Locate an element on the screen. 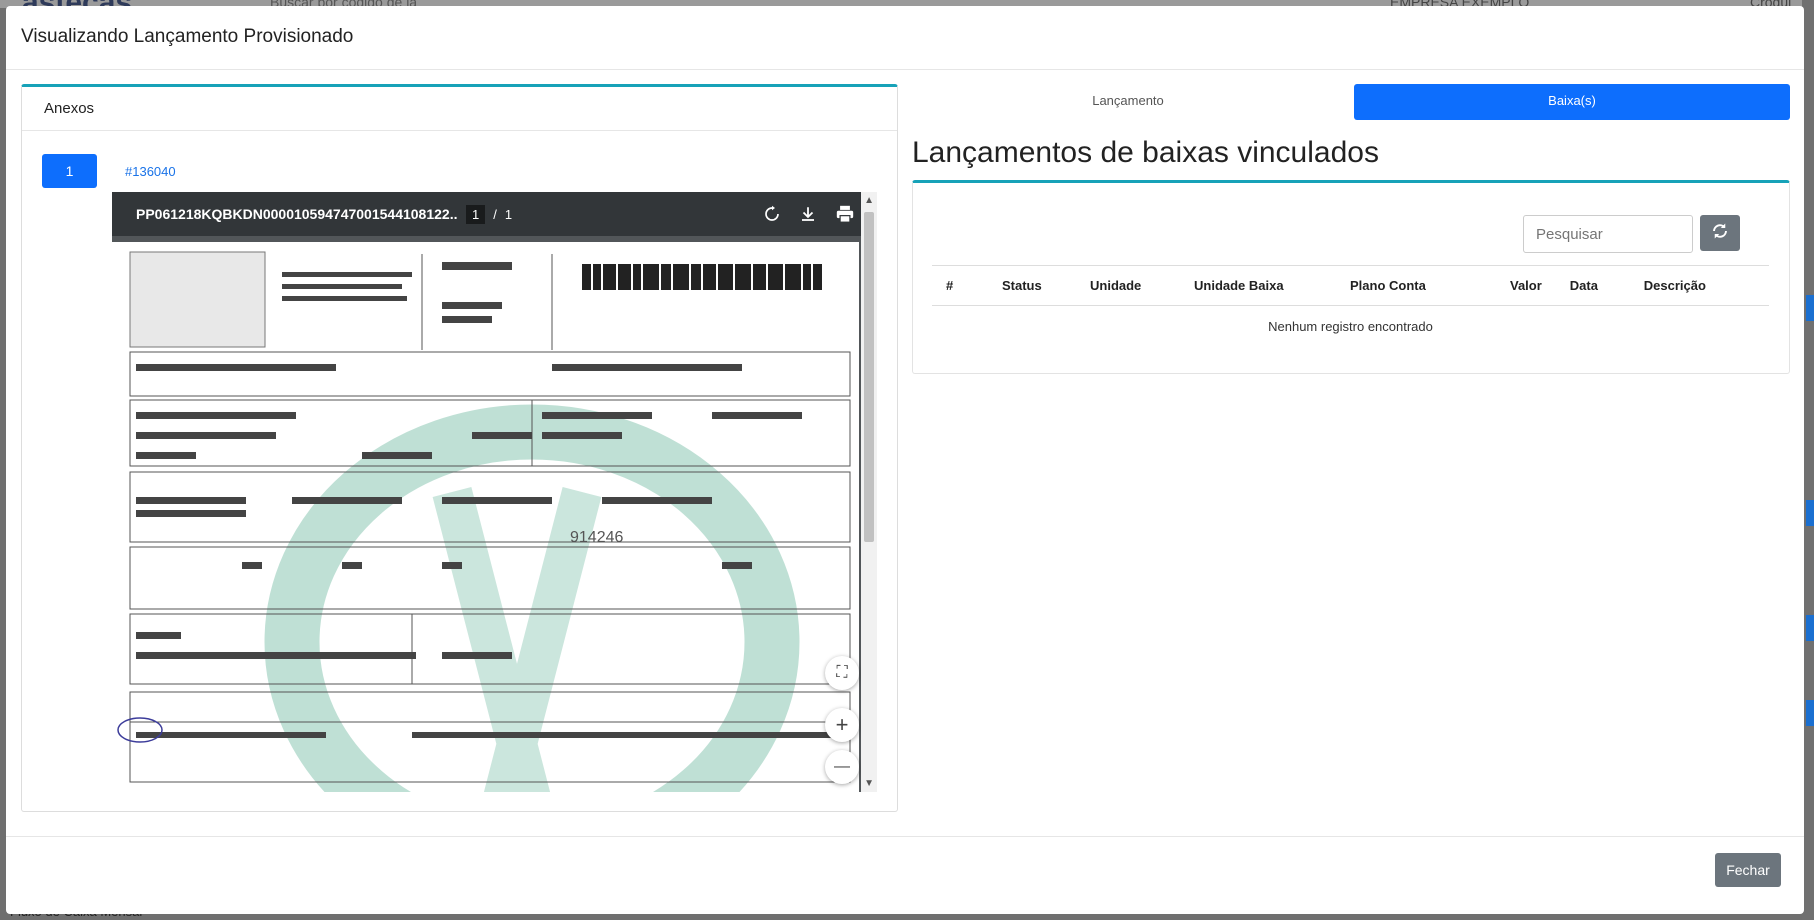 The height and width of the screenshot is (920, 1814). column-header: Valor is located at coordinates (1526, 285).